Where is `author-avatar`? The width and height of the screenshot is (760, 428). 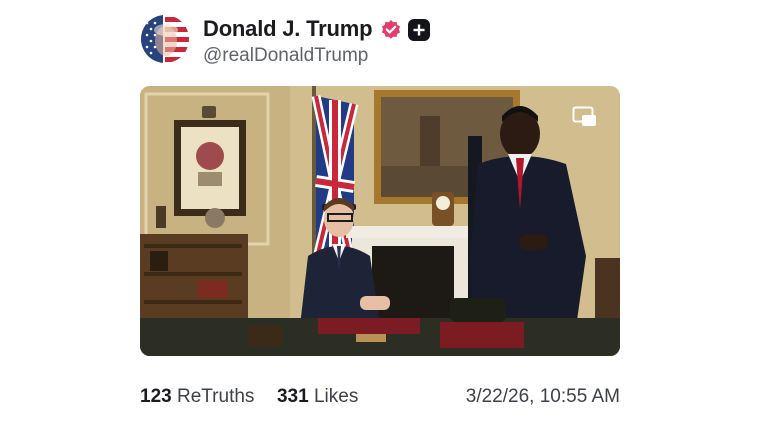 author-avatar is located at coordinates (165, 39).